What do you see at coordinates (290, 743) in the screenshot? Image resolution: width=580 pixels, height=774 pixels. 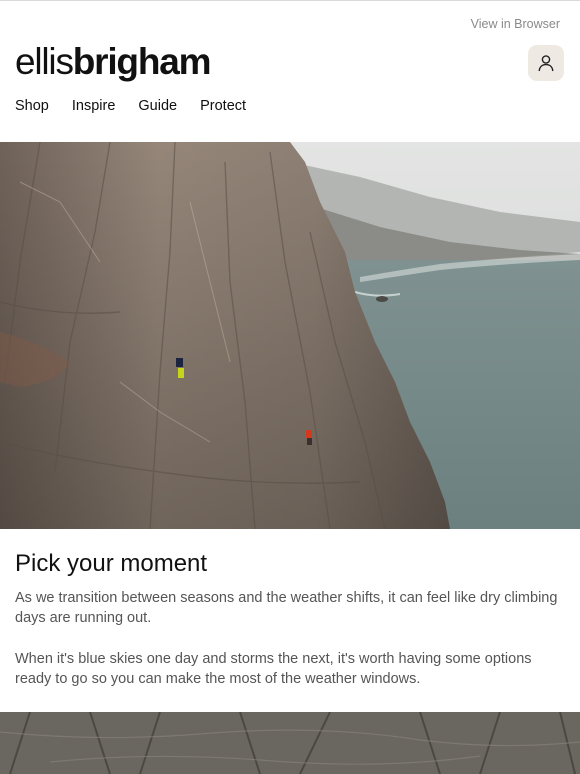 I see `secondary-image` at bounding box center [290, 743].